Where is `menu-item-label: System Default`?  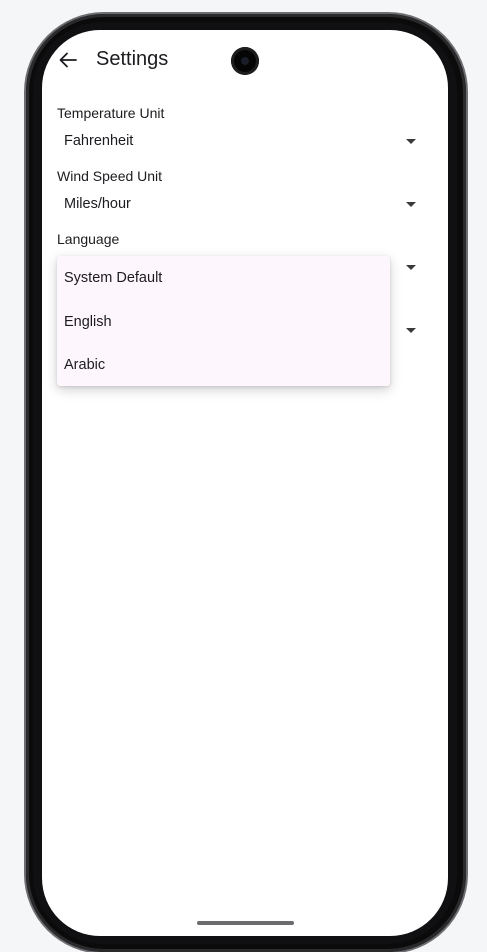
menu-item-label: System Default is located at coordinates (113, 277).